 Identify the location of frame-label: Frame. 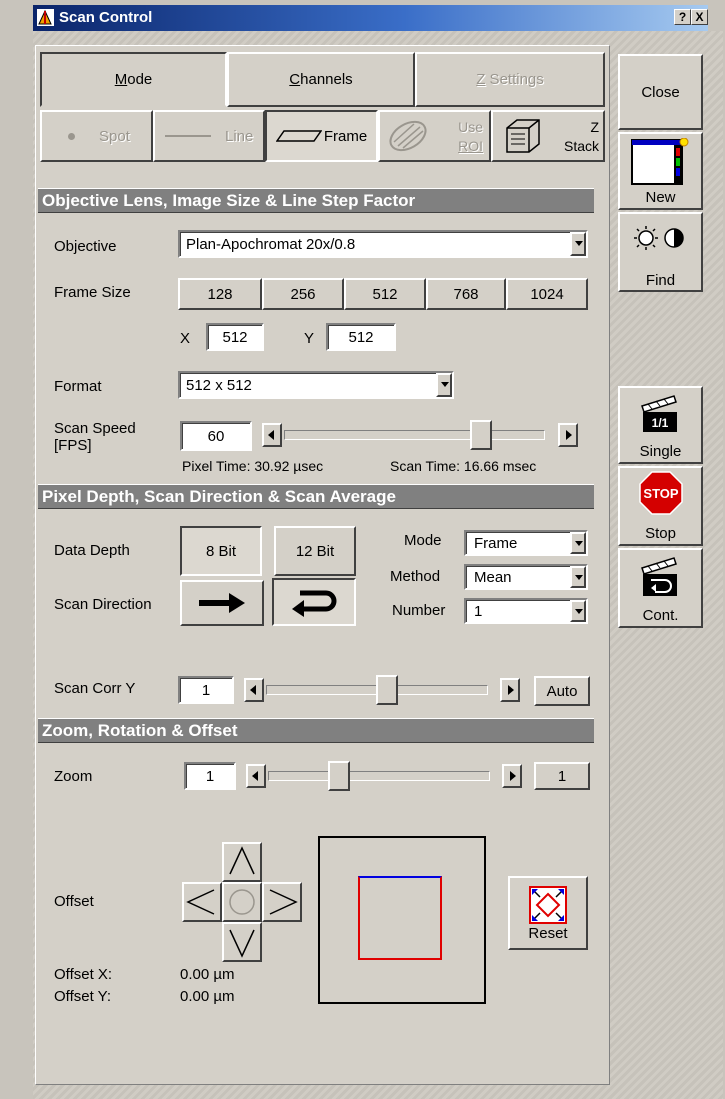
(345, 136).